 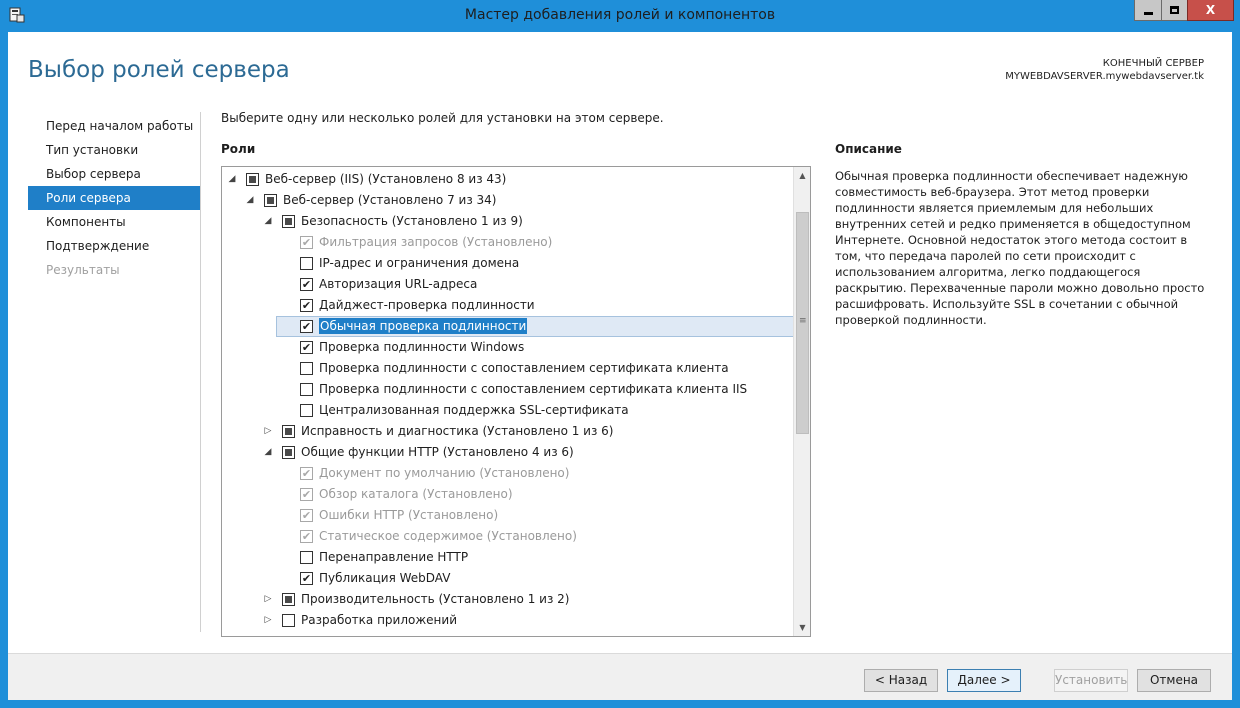 I want to click on tree-scrollbar: ▲ ≡ ▼, so click(x=801, y=401).